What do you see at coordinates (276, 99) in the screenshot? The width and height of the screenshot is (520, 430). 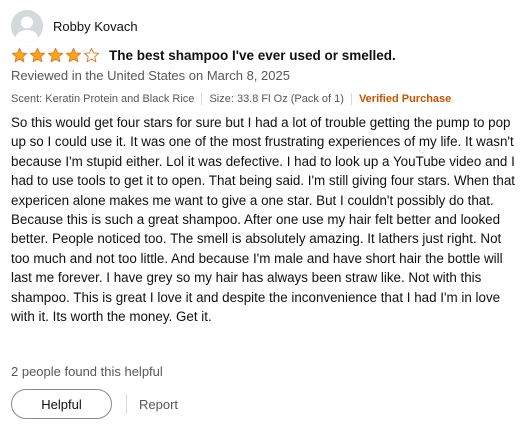 I see `size-variant: Size: 33.8 Fl Oz (Pack of 1)` at bounding box center [276, 99].